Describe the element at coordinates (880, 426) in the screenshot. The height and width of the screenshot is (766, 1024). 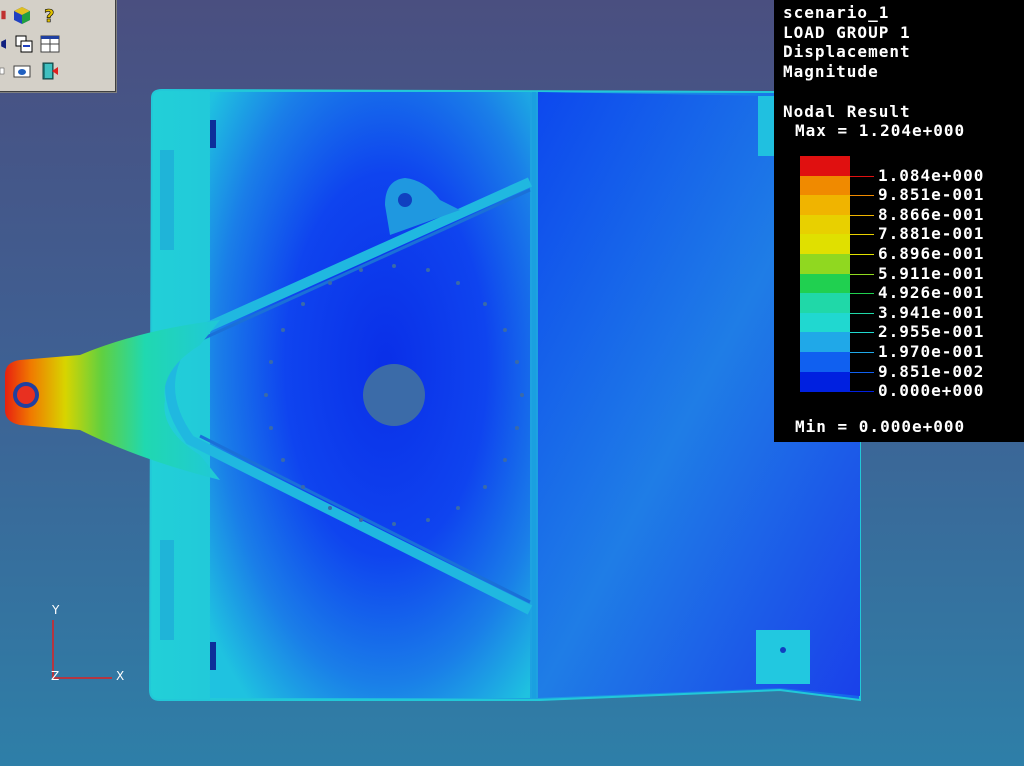
I see `legend-min: Min = 0.000e+000` at that location.